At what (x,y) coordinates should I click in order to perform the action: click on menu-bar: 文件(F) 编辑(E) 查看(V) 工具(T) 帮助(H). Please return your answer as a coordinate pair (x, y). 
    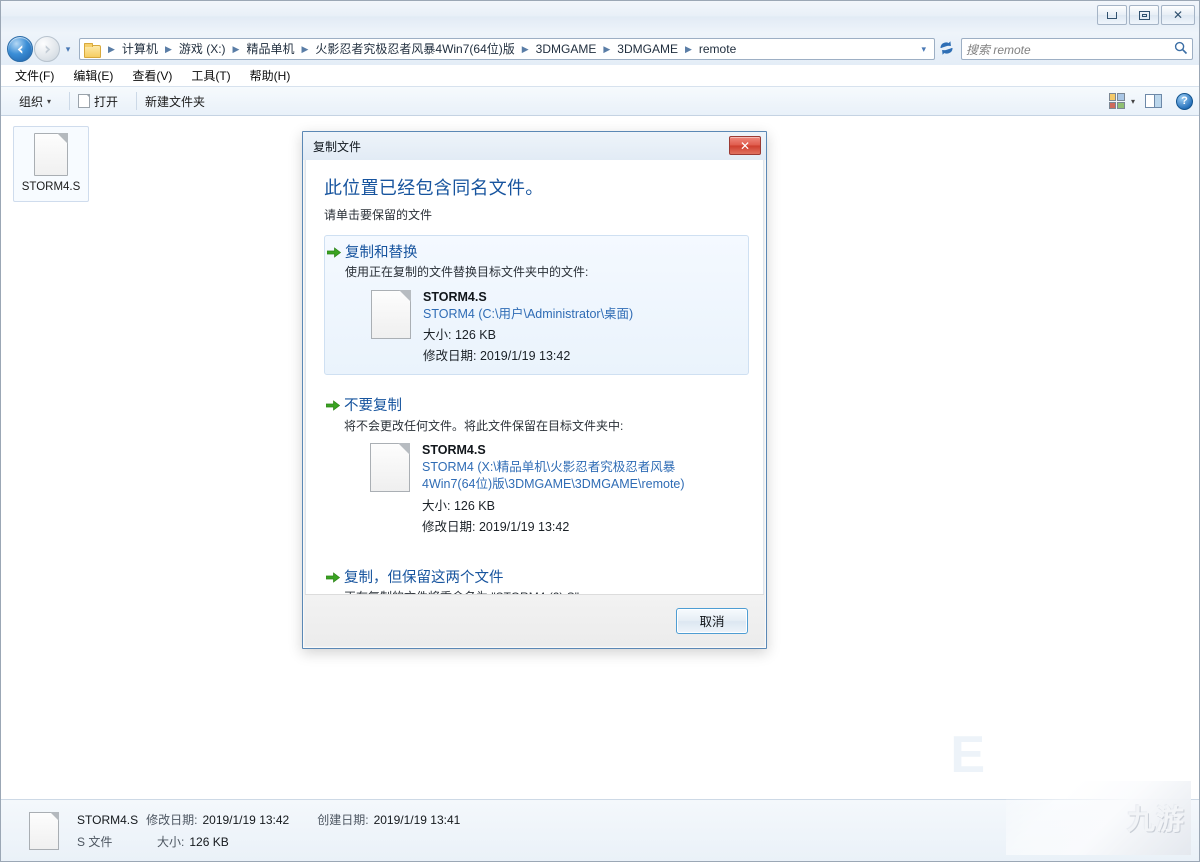
    Looking at the image, I should click on (600, 75).